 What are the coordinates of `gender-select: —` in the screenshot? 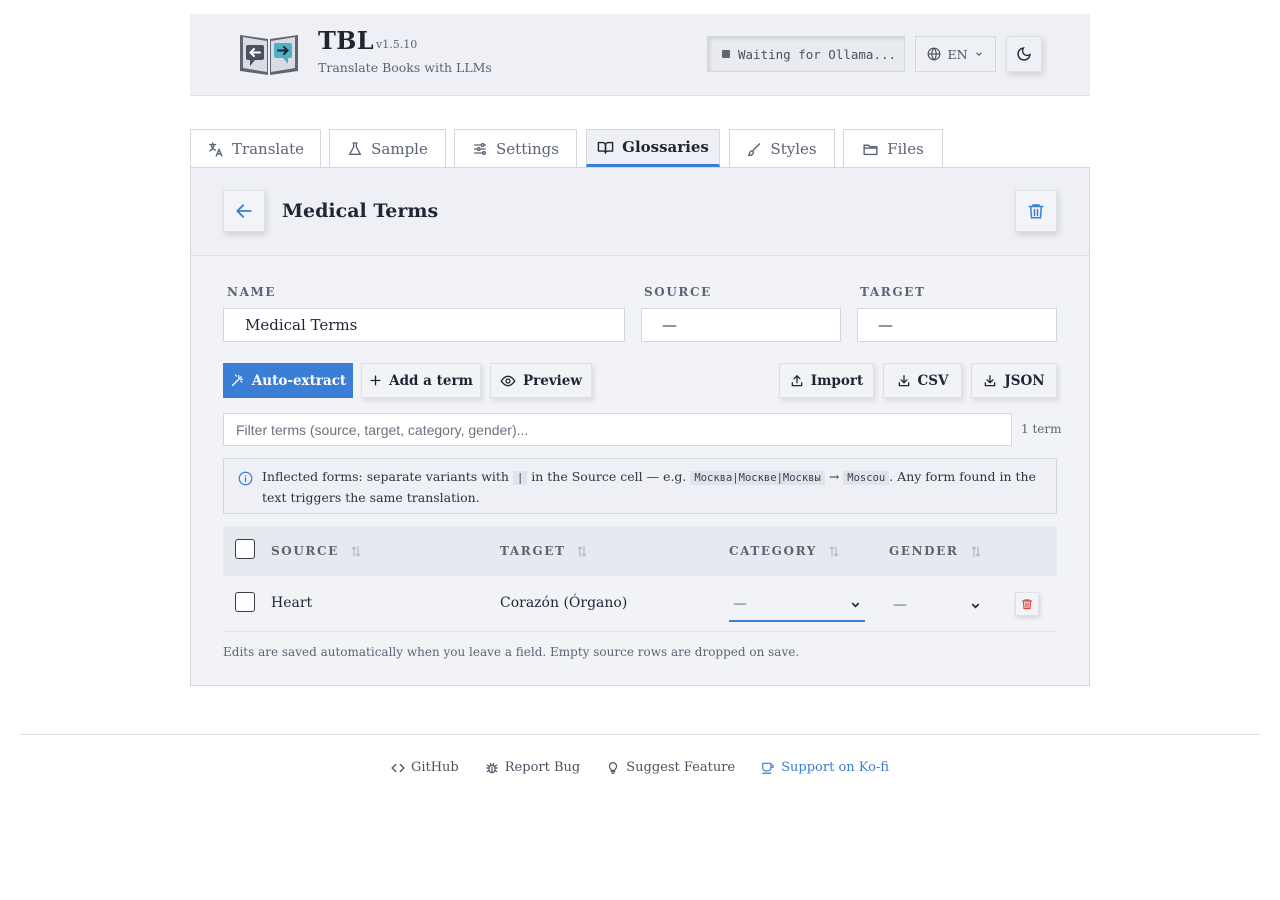 It's located at (937, 605).